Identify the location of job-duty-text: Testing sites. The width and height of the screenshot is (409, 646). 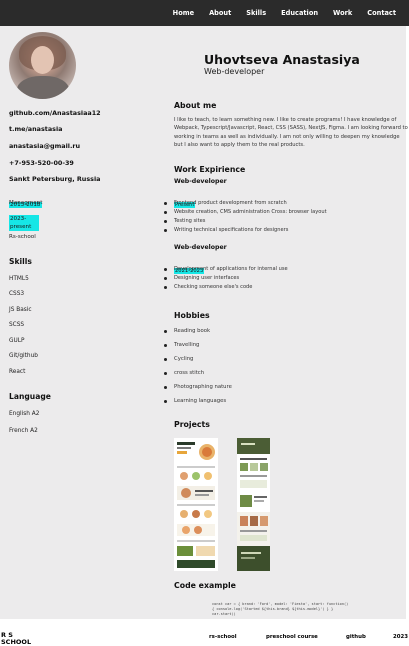
(190, 221).